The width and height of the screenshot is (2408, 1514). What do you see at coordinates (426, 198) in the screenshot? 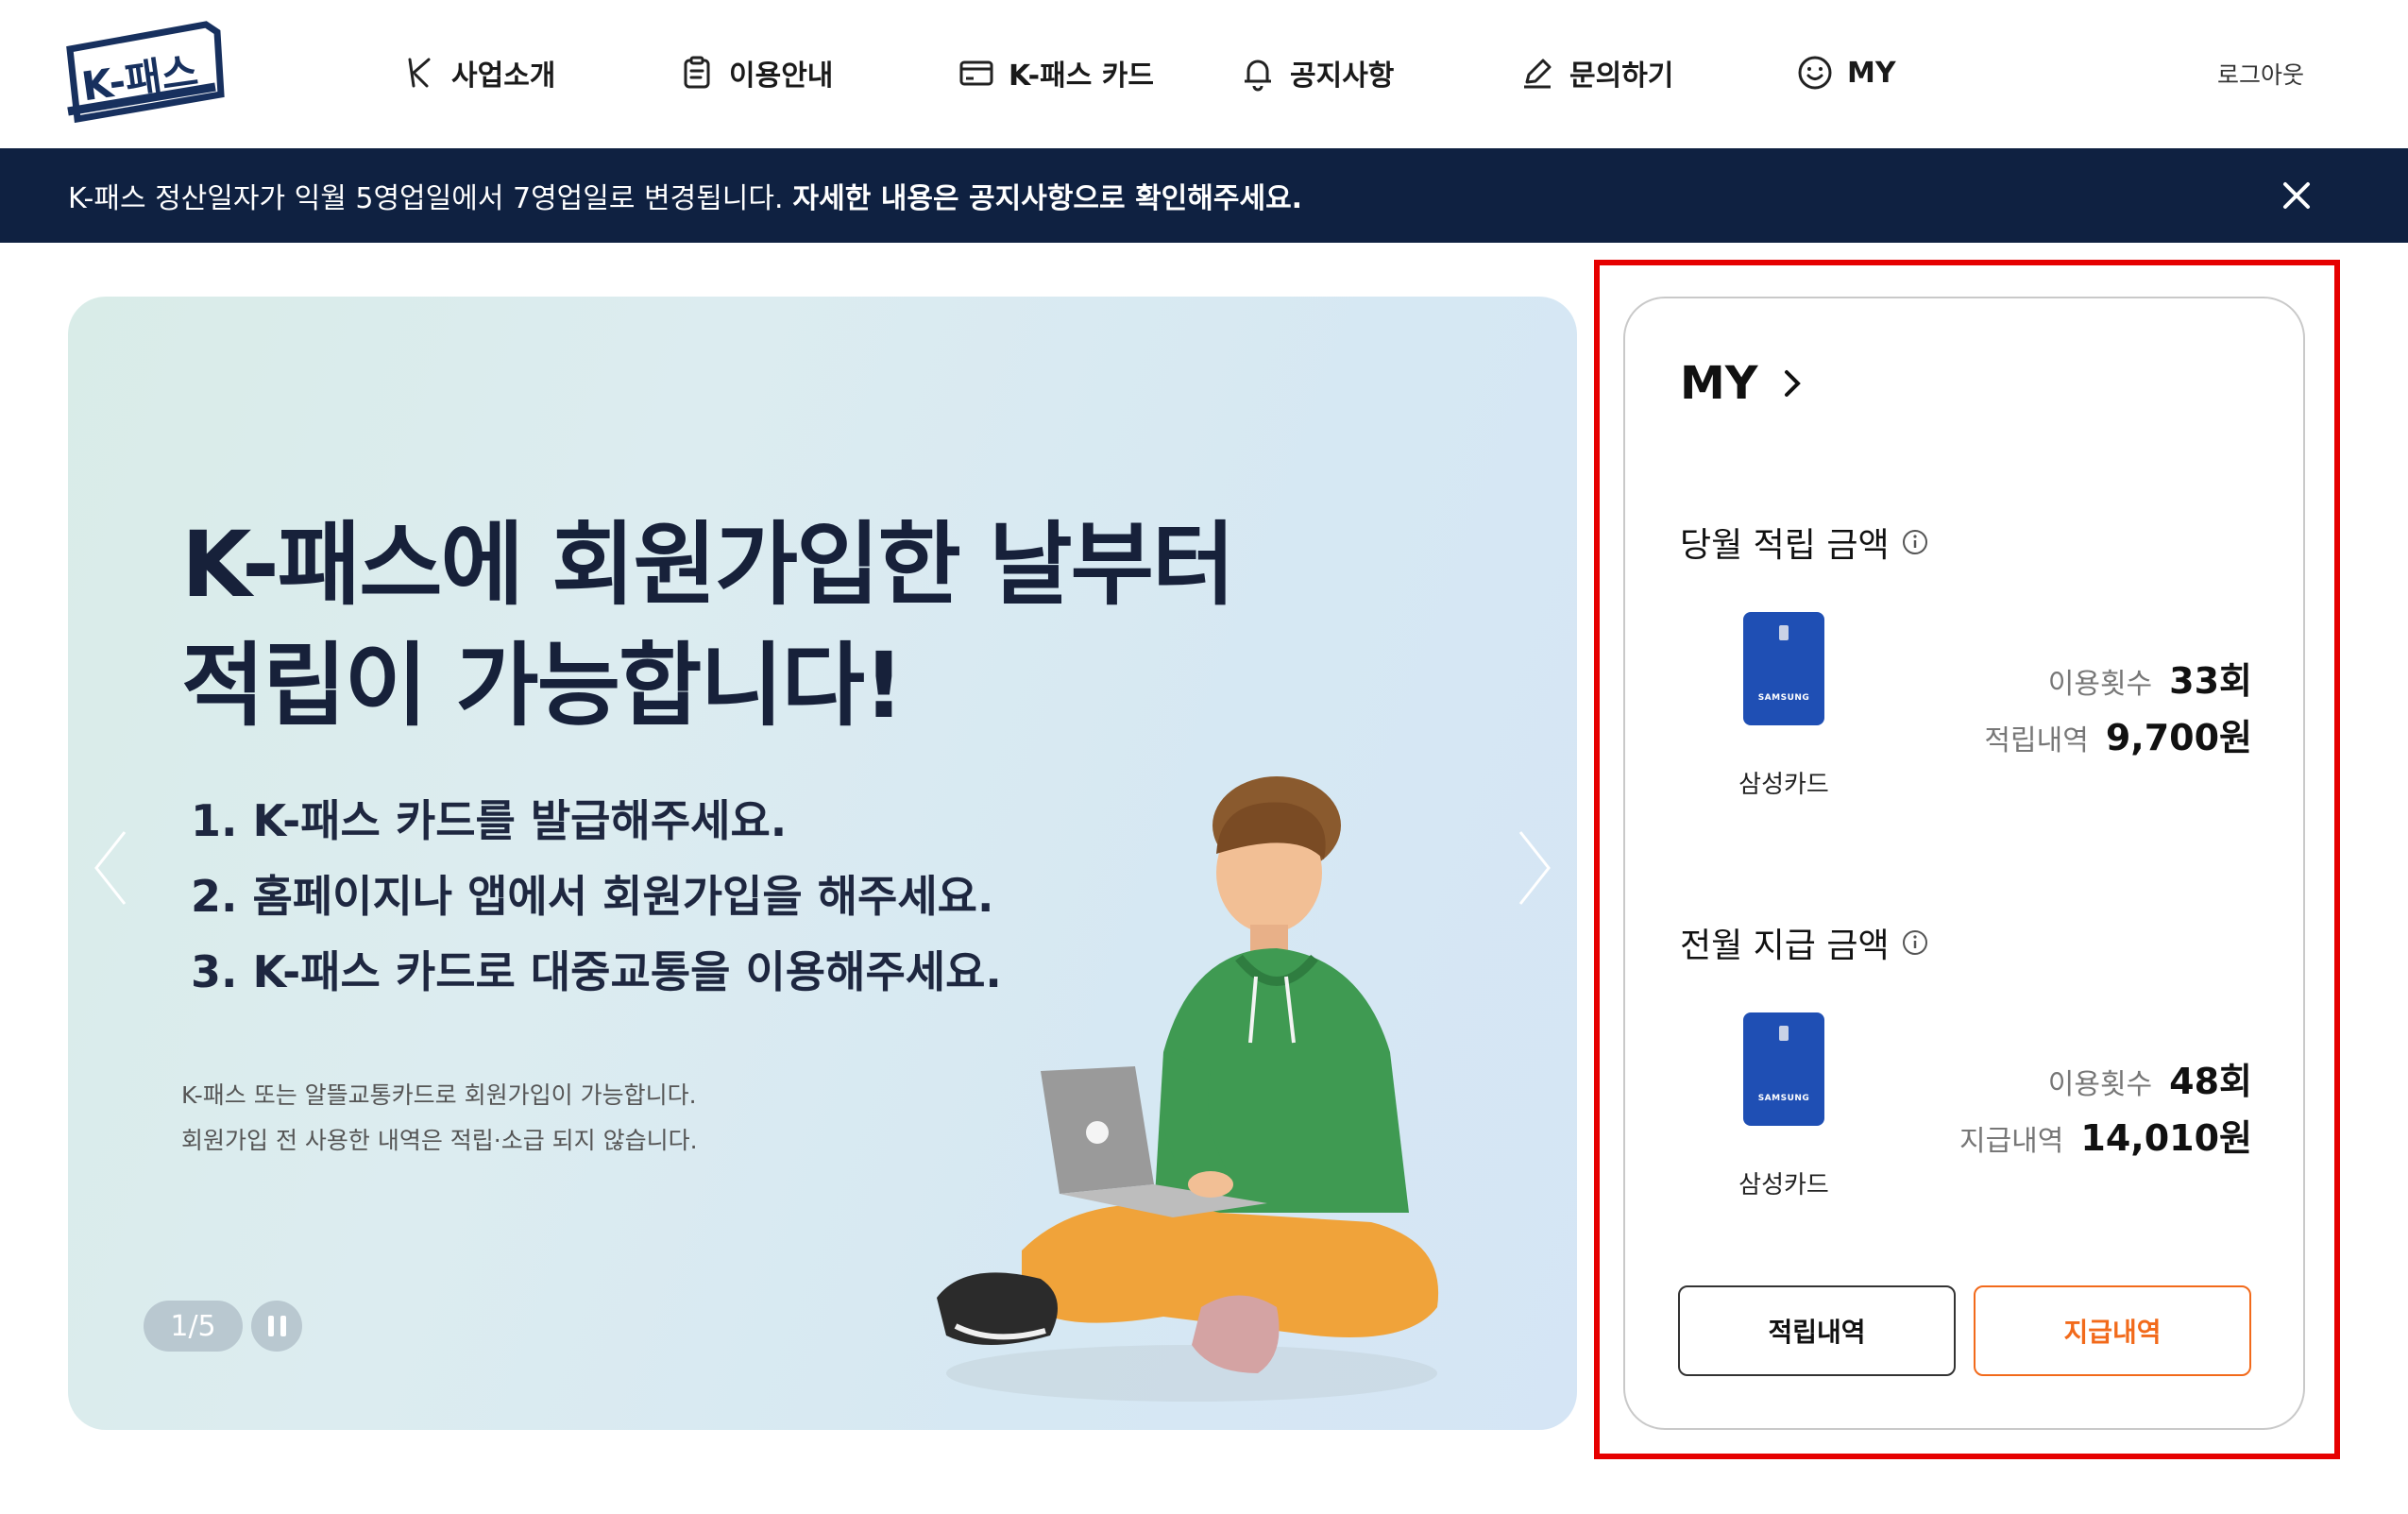
I see `notice-text: K-패스 정산일자가 익월 5영업일에서 7영업일로 변경됩니다.` at bounding box center [426, 198].